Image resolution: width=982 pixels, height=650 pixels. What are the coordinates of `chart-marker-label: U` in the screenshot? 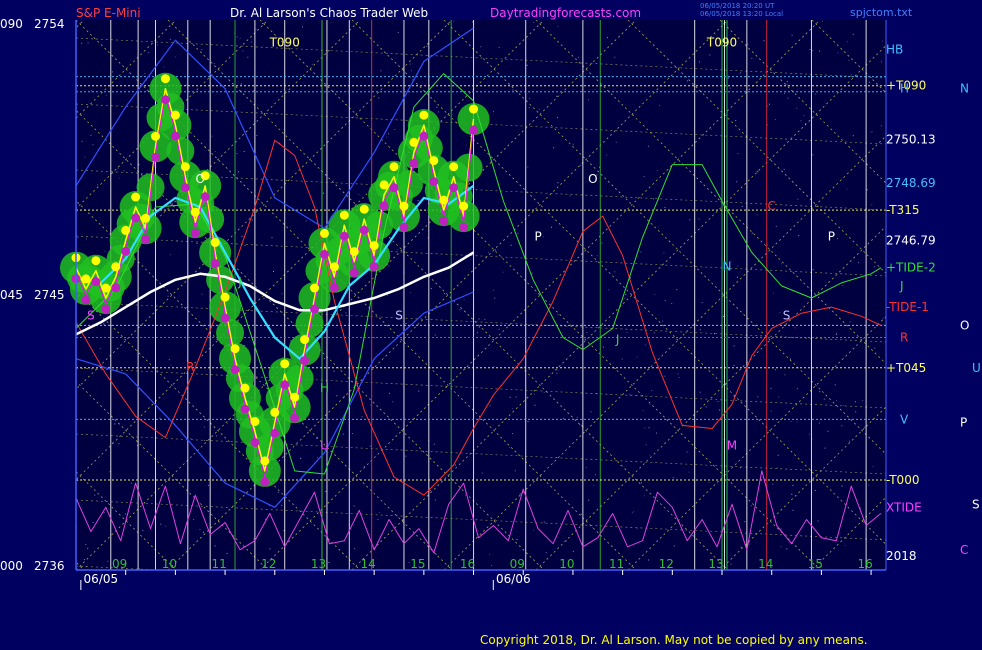 It's located at (324, 446).